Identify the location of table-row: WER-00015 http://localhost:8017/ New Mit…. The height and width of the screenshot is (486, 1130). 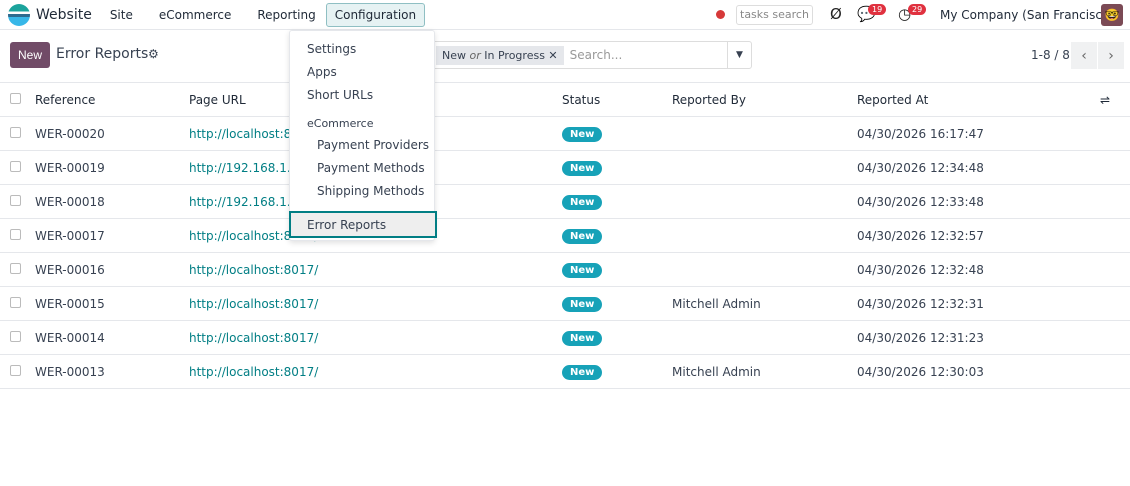
(565, 303).